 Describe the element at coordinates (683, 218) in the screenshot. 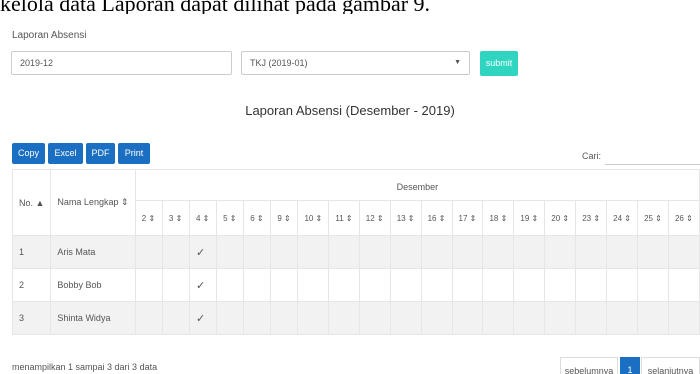

I see `column-header-day: 26 ⇕` at that location.